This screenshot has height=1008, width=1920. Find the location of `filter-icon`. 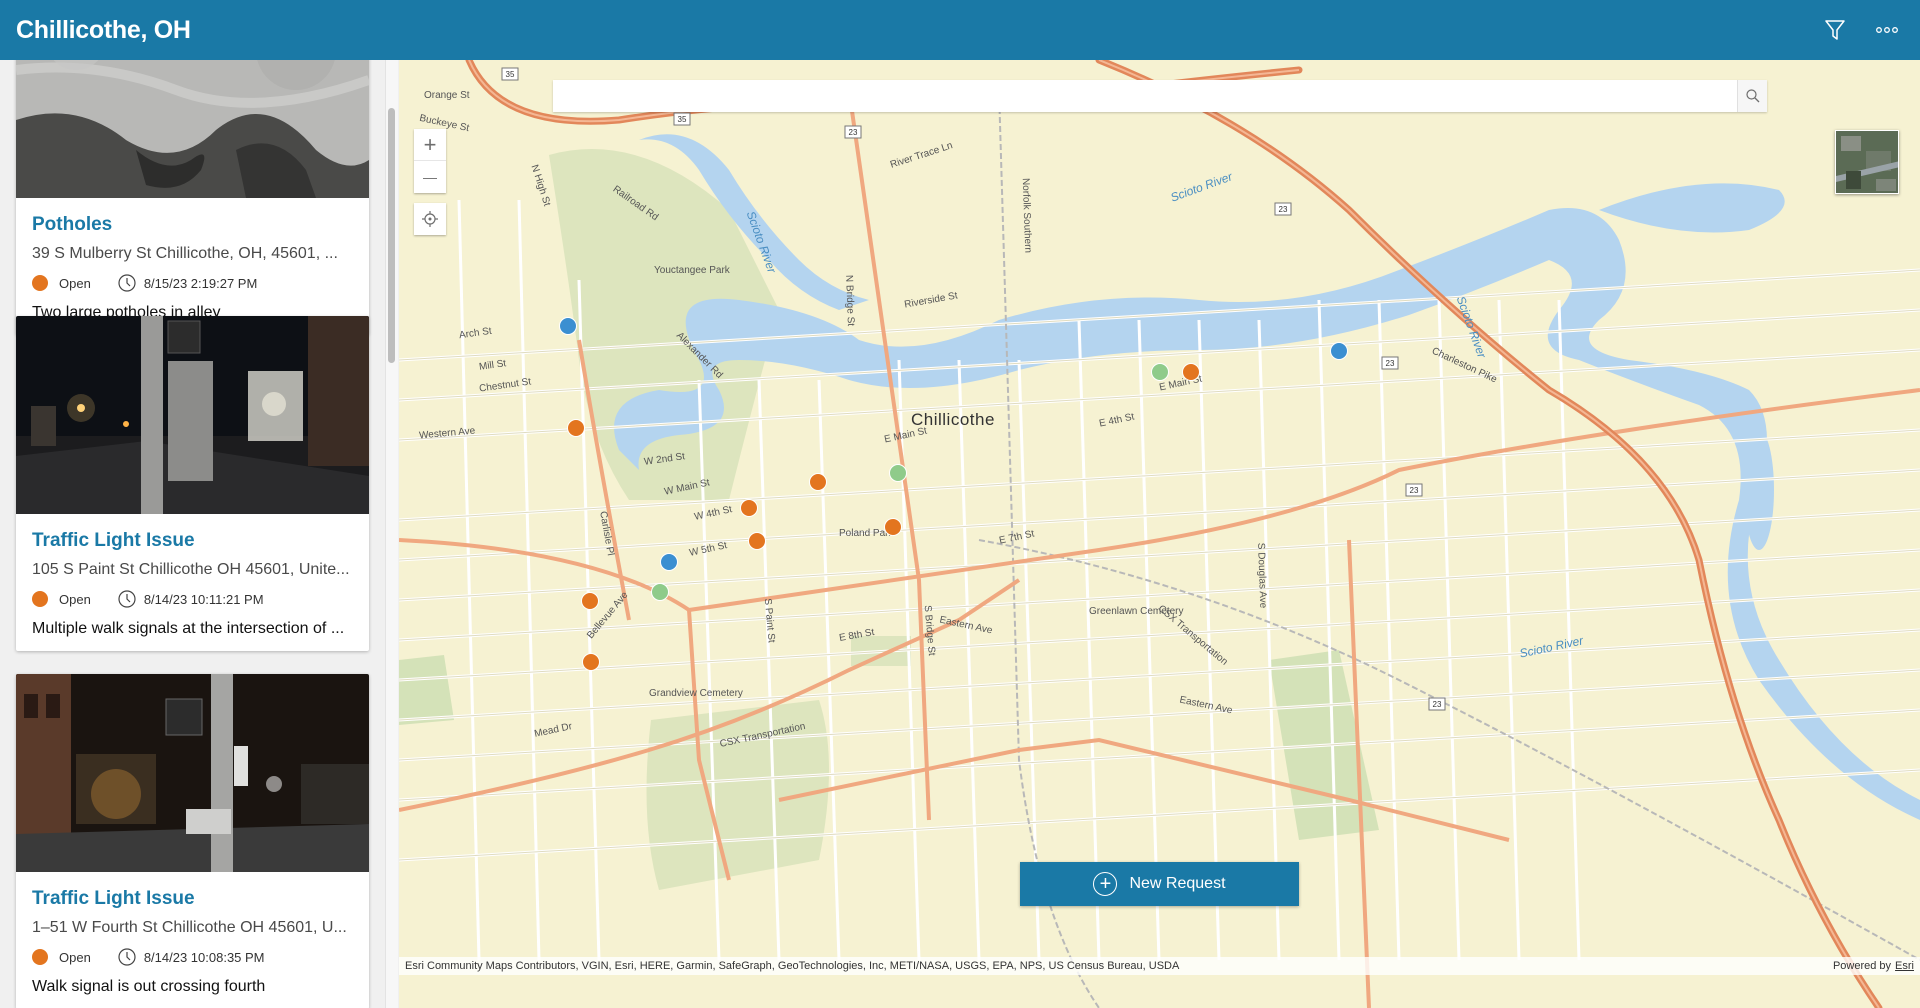

filter-icon is located at coordinates (1835, 30).